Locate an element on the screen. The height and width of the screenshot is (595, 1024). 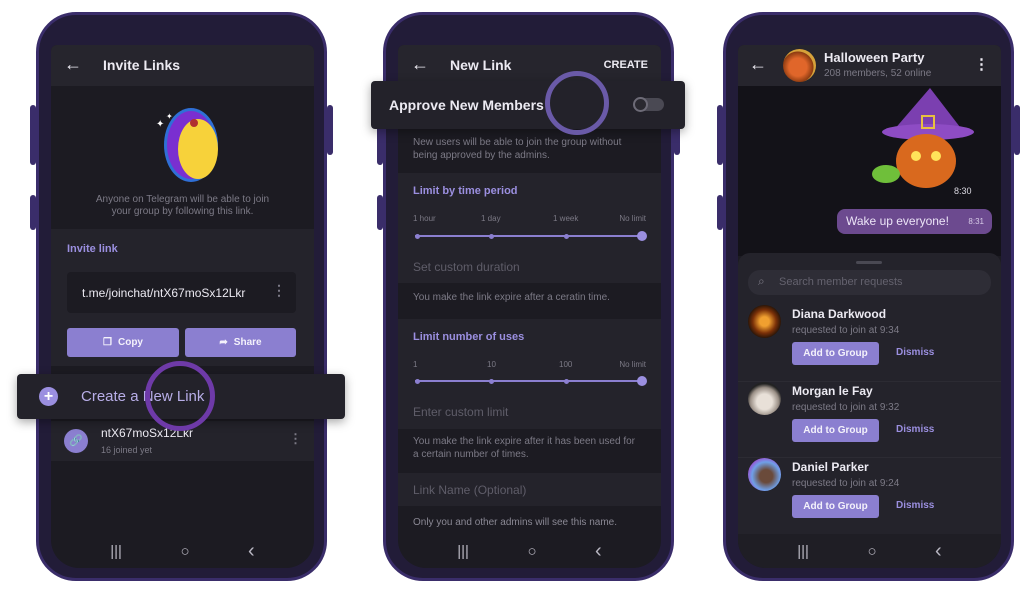
time-limit-slider is located at coordinates (531, 236).